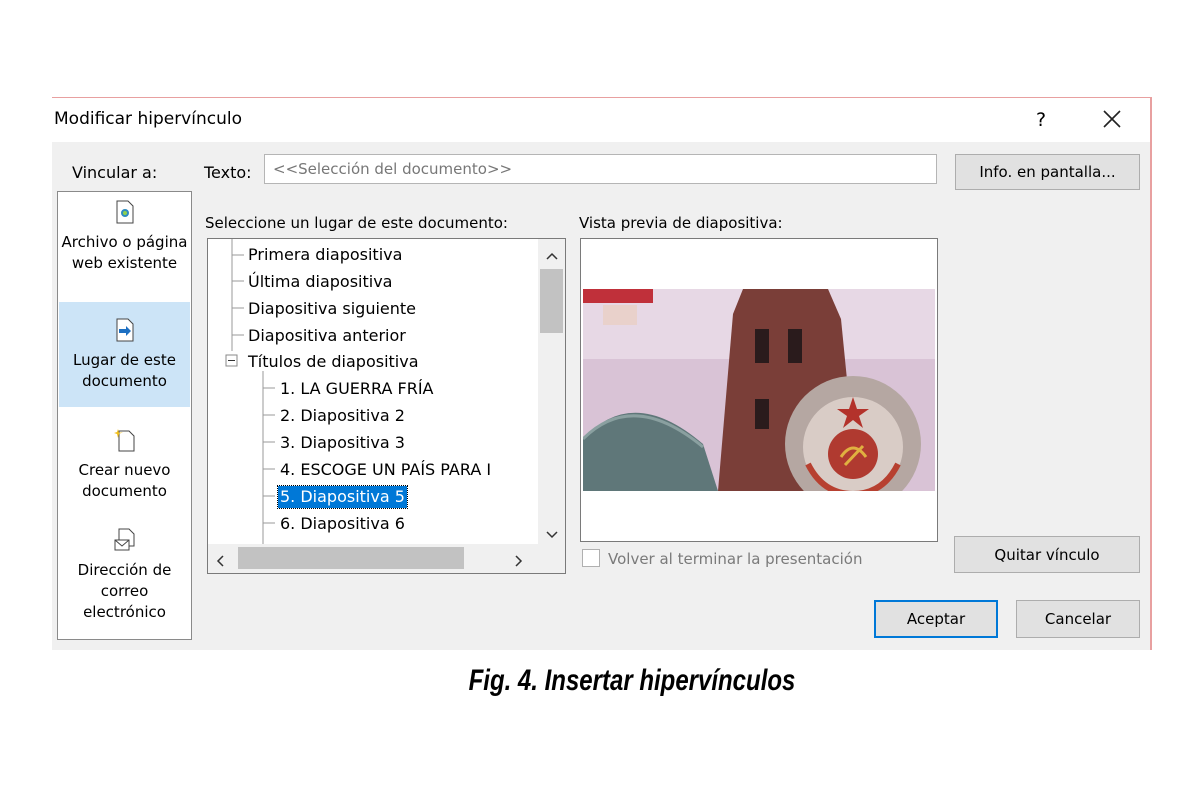 This screenshot has height=808, width=1200. I want to click on tree-item: Última diapositiva, so click(320, 282).